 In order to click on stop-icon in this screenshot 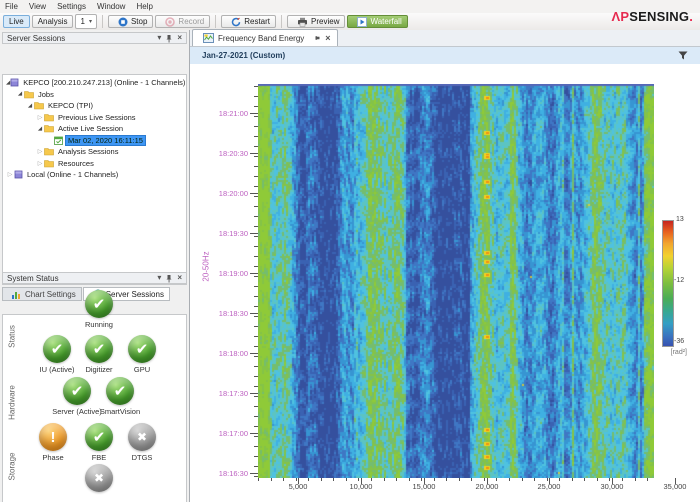, I will do `click(123, 22)`.